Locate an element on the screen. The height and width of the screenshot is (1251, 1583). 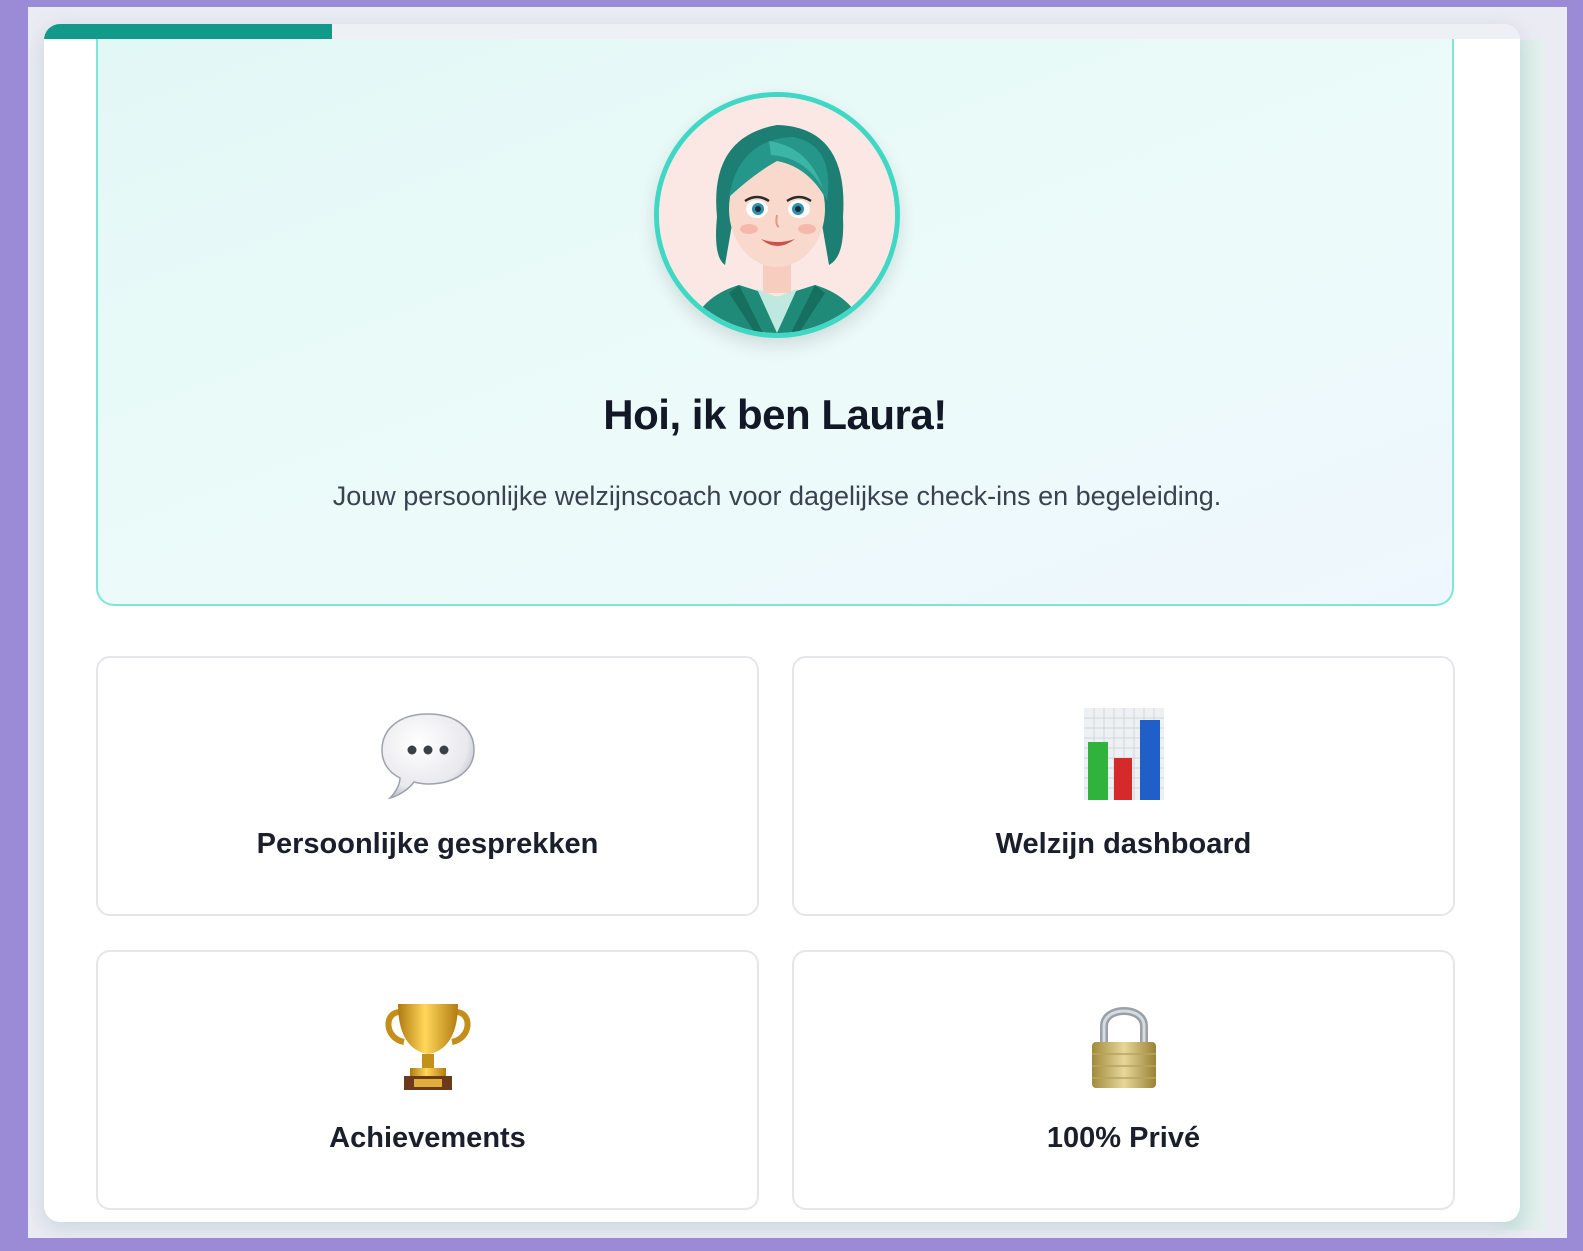
trophy-icon is located at coordinates (428, 1048).